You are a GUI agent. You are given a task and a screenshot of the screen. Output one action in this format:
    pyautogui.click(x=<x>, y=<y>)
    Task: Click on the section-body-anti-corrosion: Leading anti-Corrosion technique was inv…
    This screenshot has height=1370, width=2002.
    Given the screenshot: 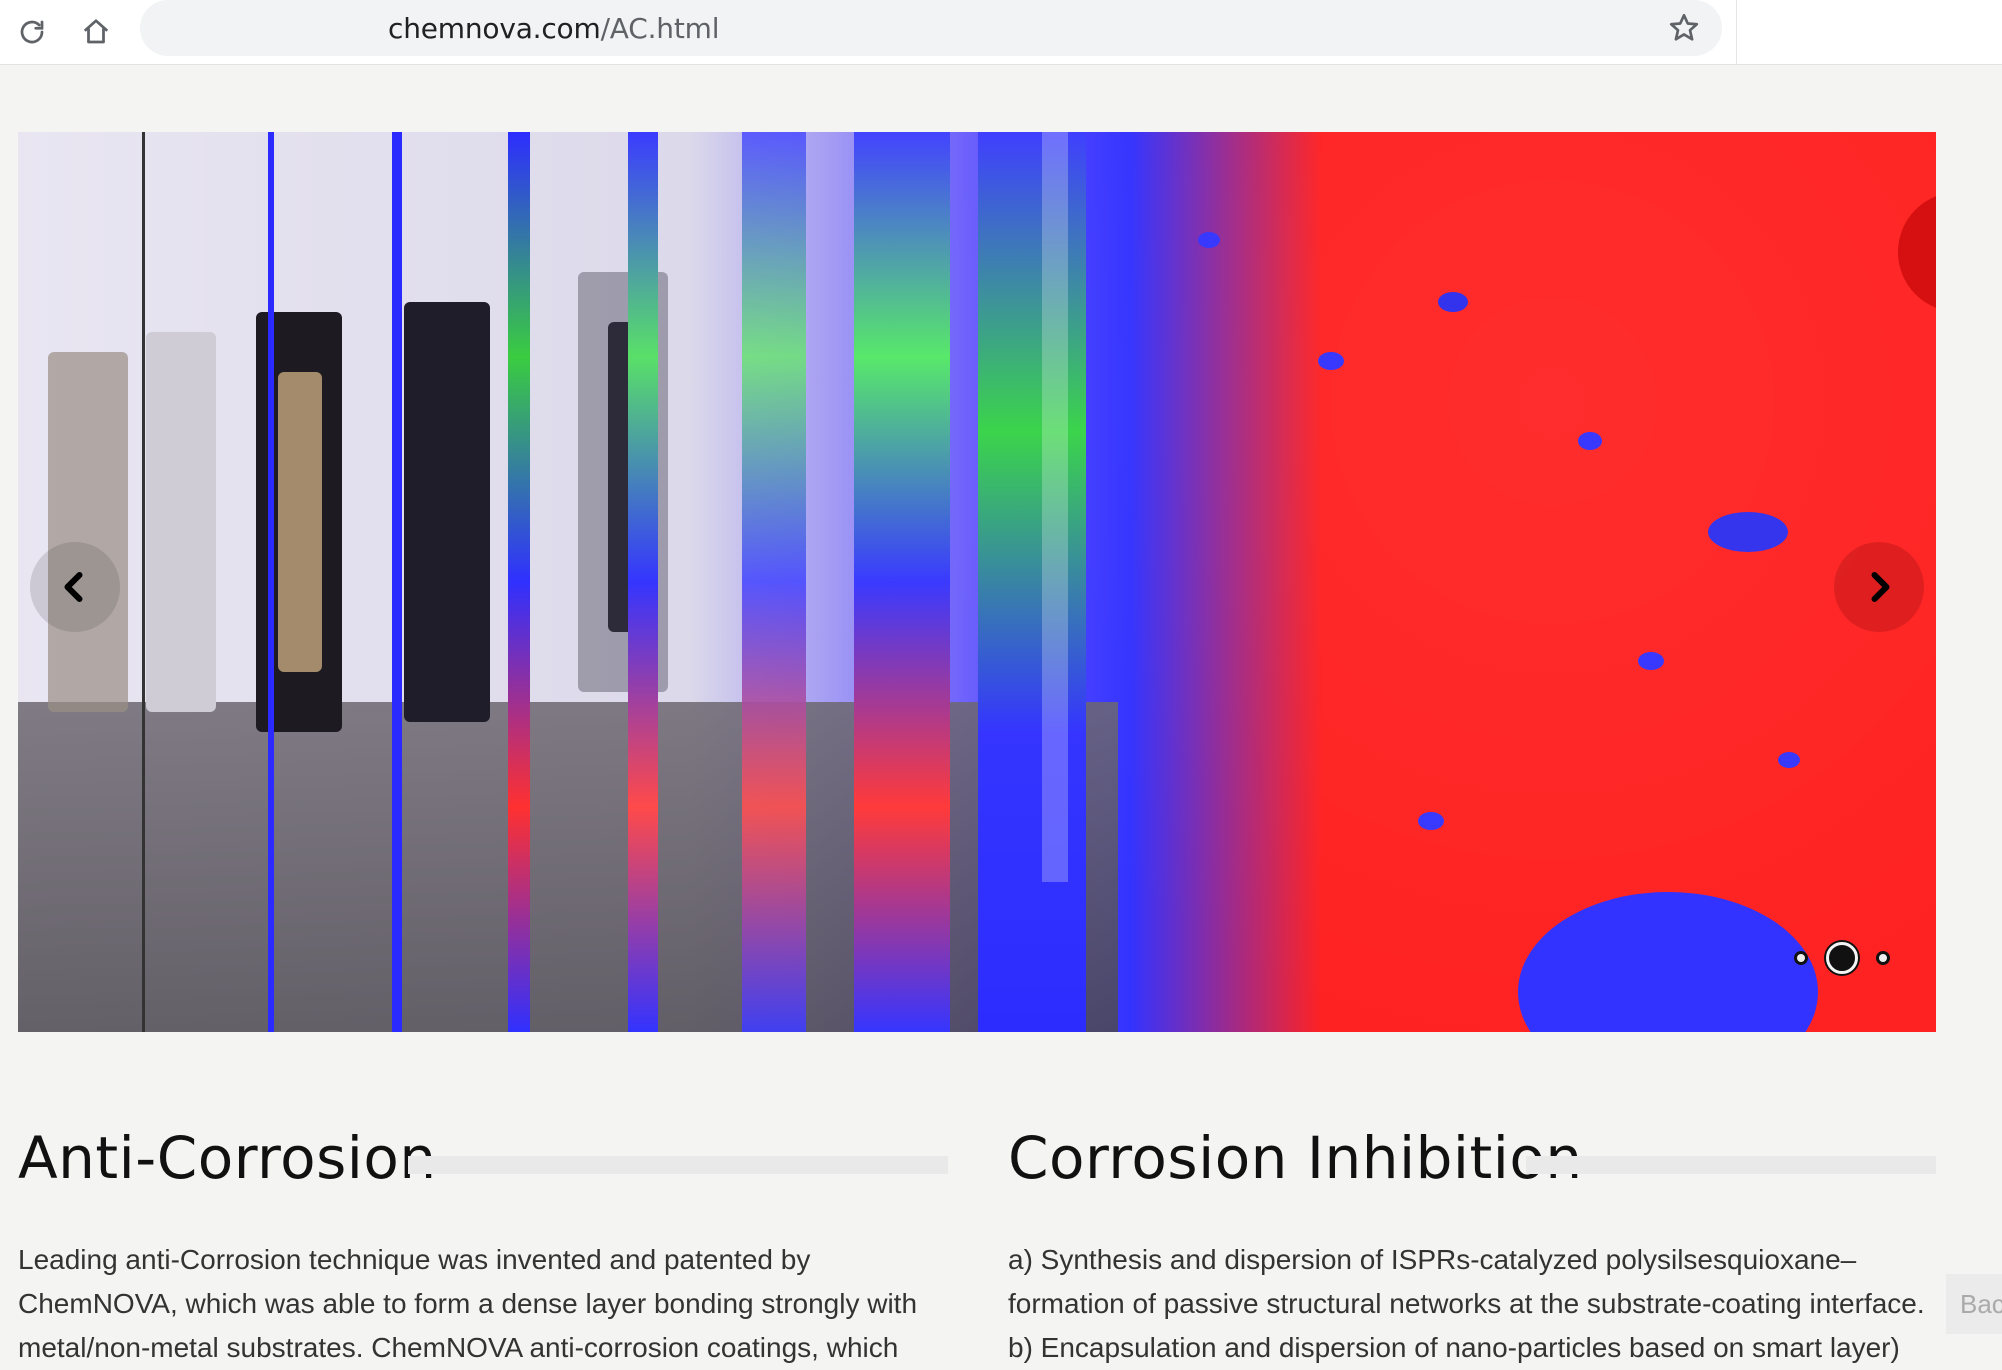 What is the action you would take?
    pyautogui.click(x=483, y=1304)
    